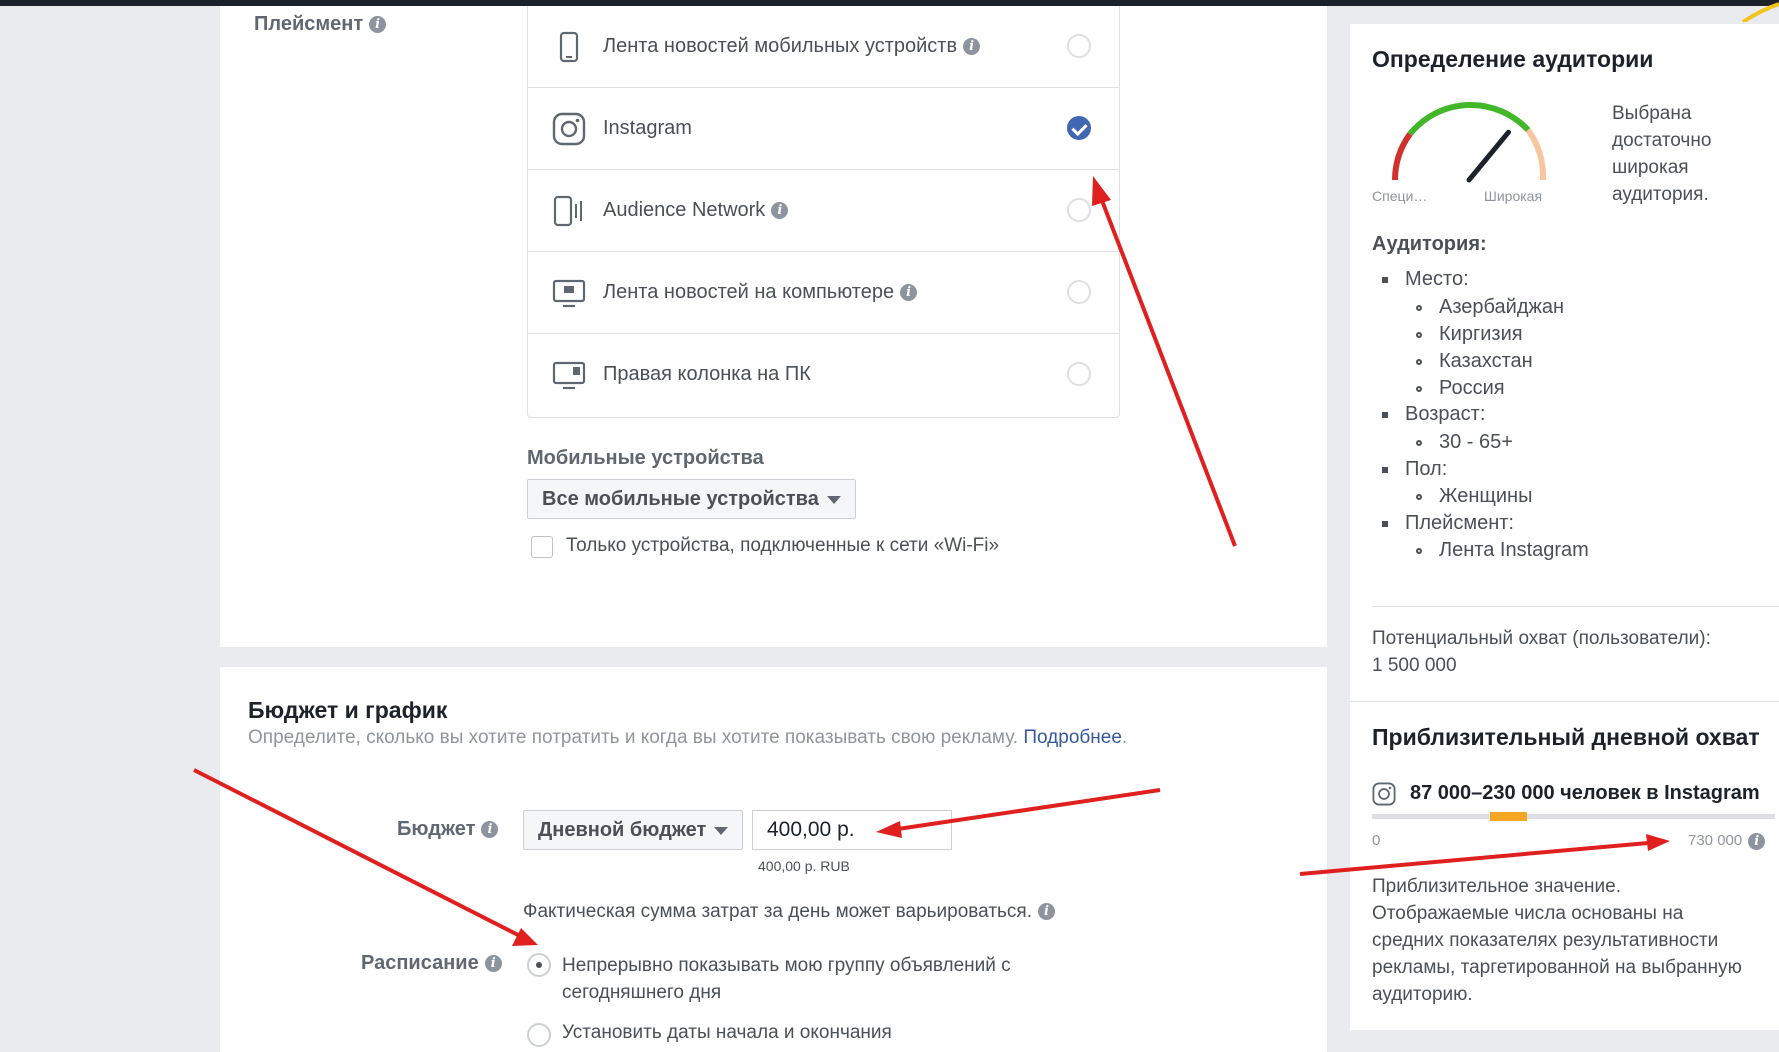 Image resolution: width=1779 pixels, height=1052 pixels. I want to click on desktop-right-column-icon, so click(569, 375).